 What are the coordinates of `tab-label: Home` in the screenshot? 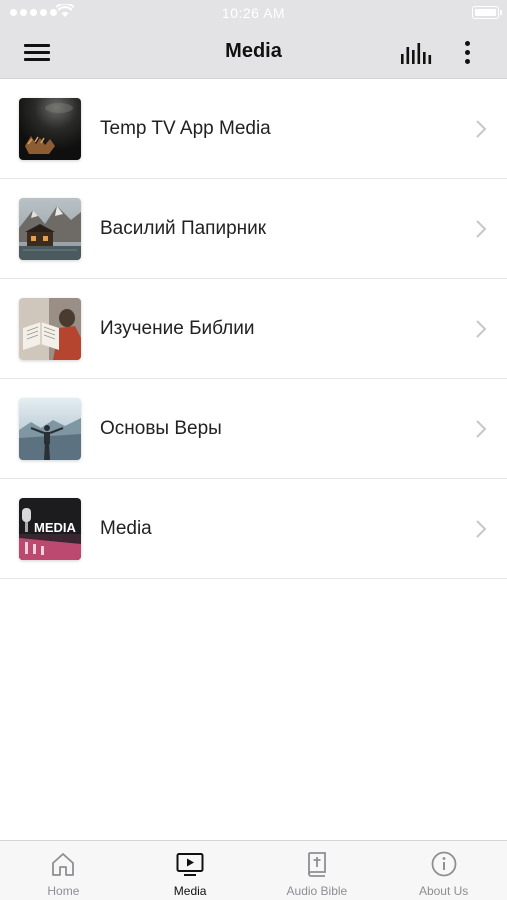 It's located at (63, 891).